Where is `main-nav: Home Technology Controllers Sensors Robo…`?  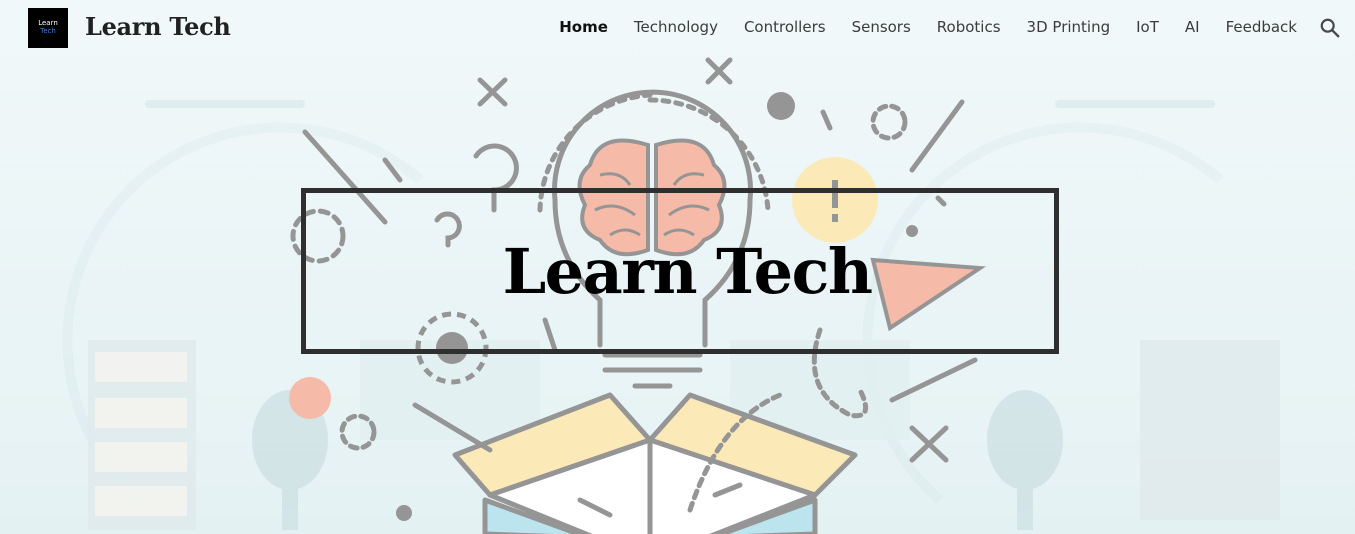
main-nav: Home Technology Controllers Sensors Robo… is located at coordinates (915, 27).